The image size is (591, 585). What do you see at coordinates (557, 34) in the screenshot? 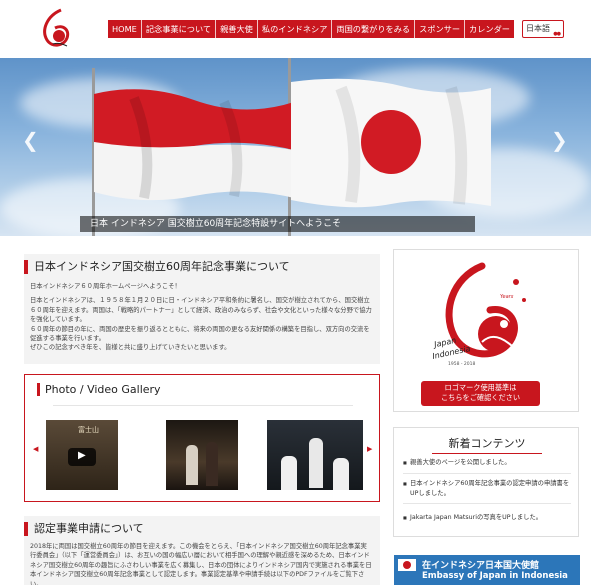
I see `language-flags-icon: ●●` at bounding box center [557, 34].